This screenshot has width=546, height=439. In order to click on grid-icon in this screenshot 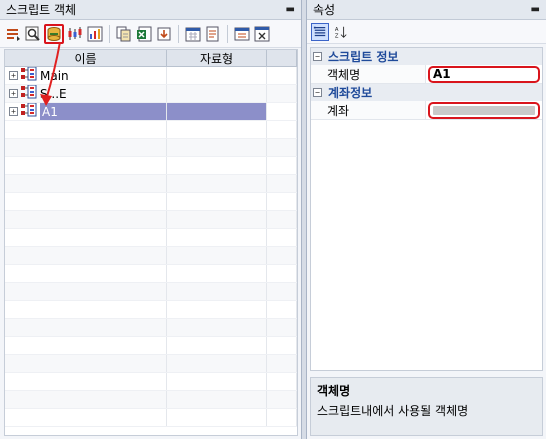, I will do `click(242, 34)`.